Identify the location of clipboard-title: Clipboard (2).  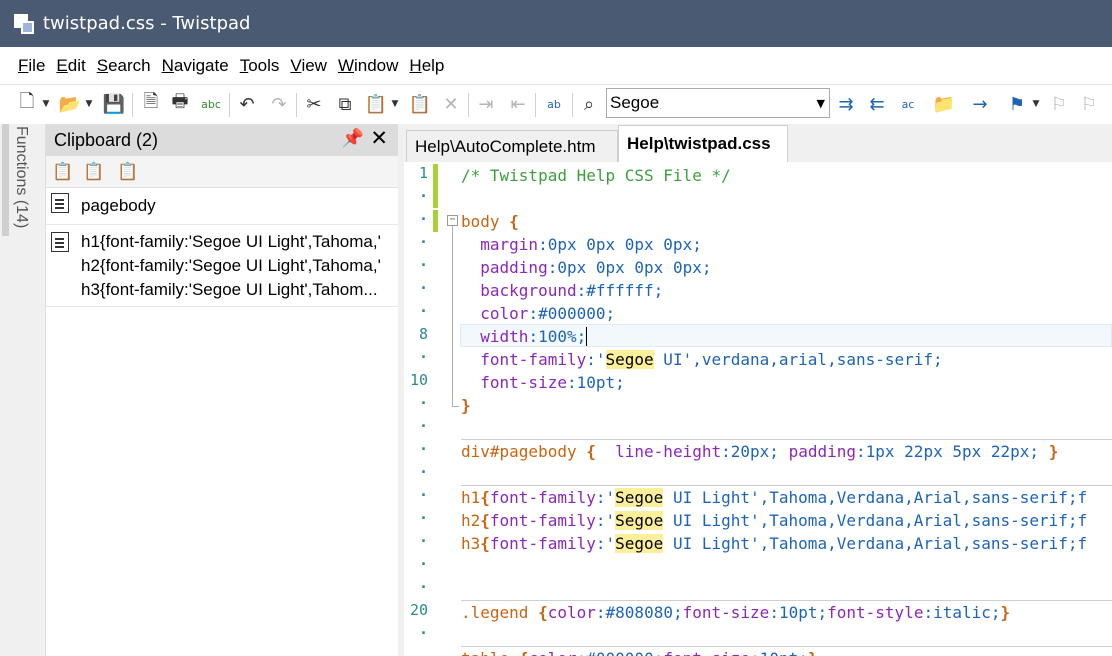
(106, 139).